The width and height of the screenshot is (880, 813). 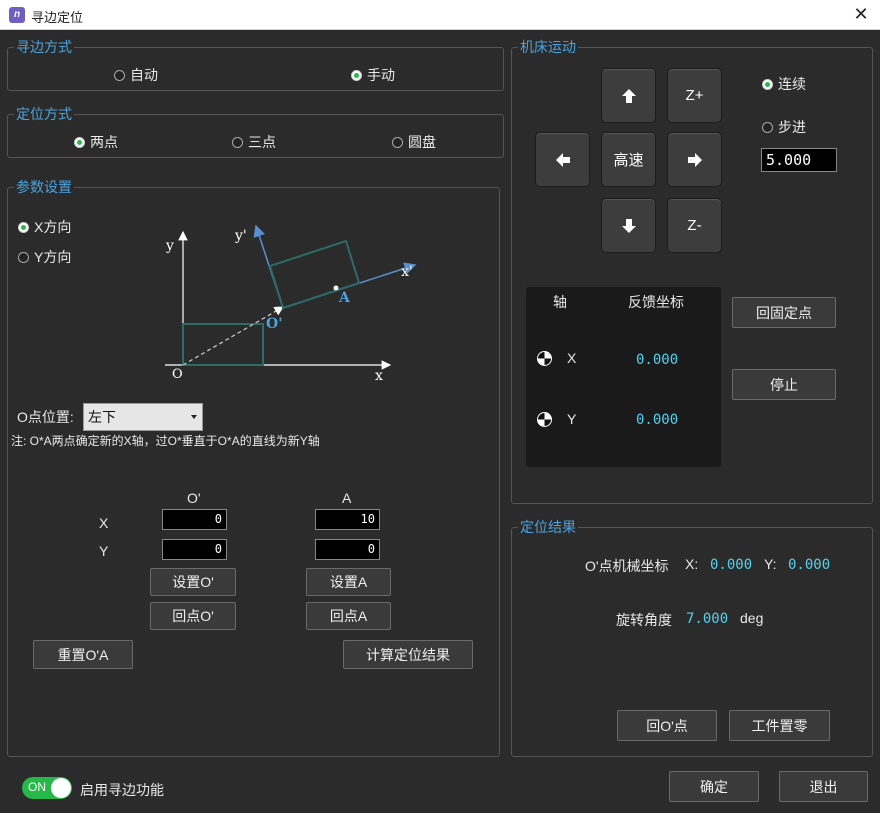 I want to click on set-o-prime-button: 设置O', so click(x=193, y=582).